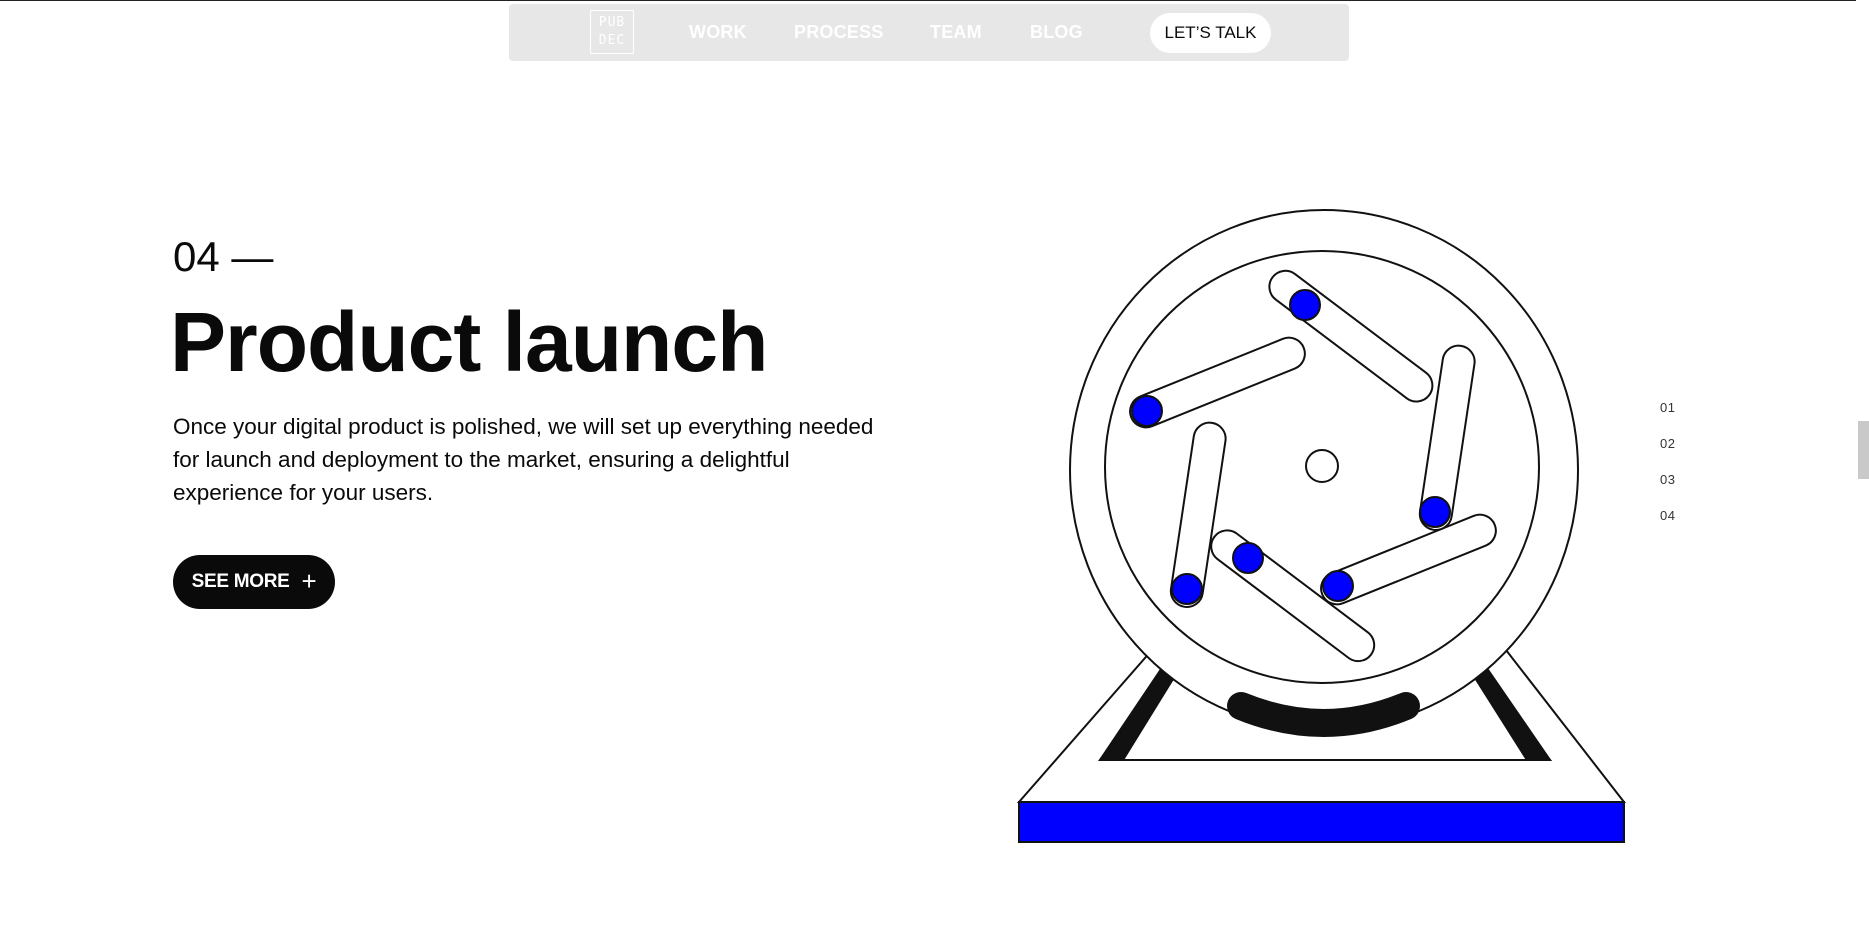  I want to click on scrollbar-track, so click(1862, 466).